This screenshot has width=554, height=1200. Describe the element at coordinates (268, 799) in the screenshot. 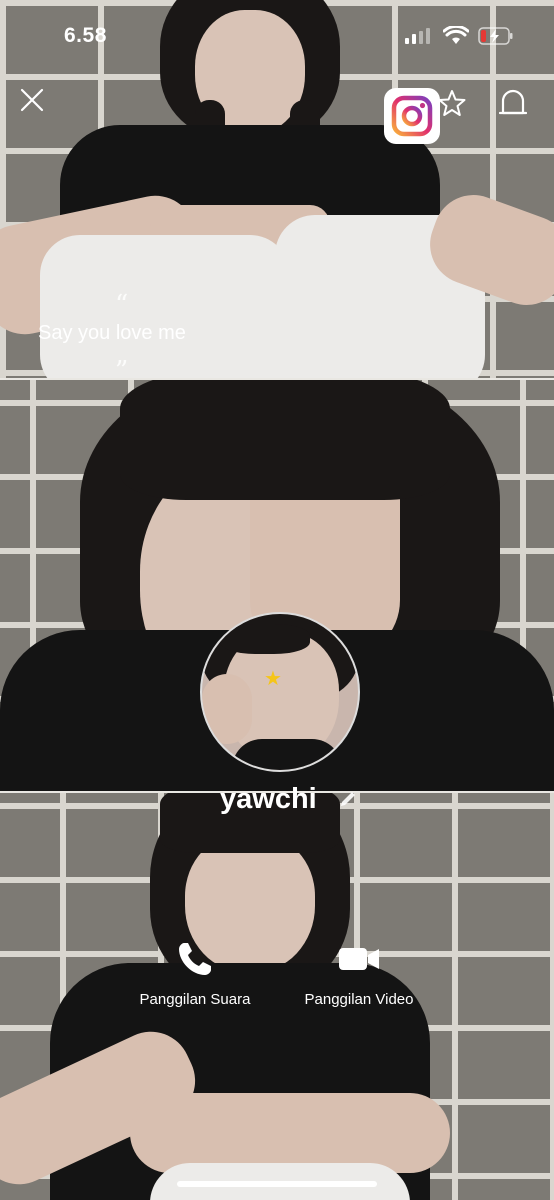

I see `profile-name: yawchi` at that location.